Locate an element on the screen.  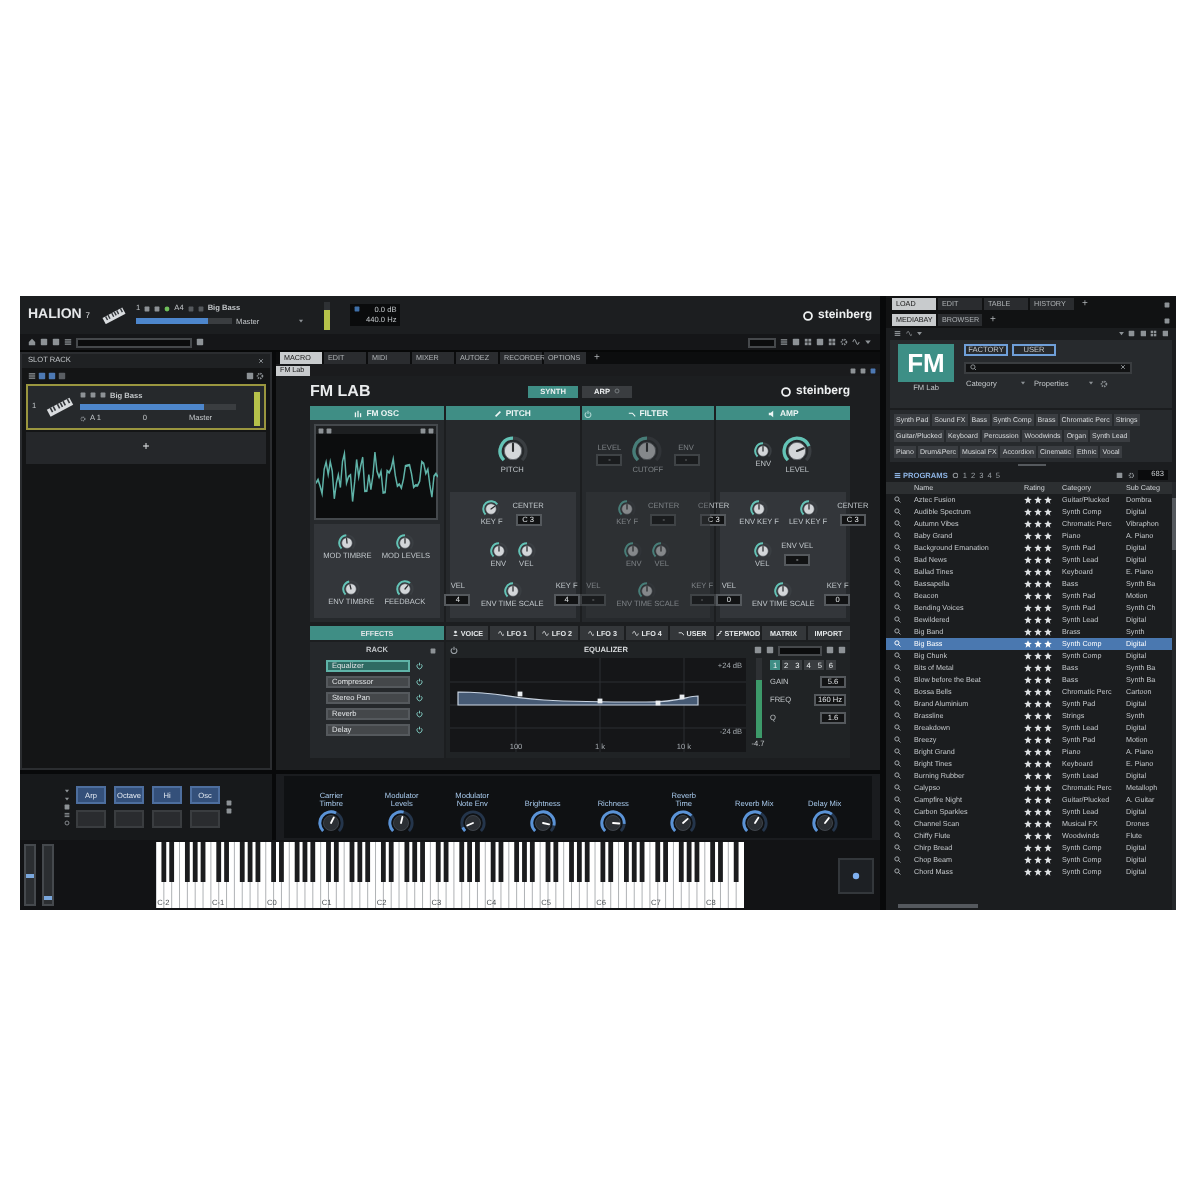
scrollbar is located at coordinates (1174, 696).